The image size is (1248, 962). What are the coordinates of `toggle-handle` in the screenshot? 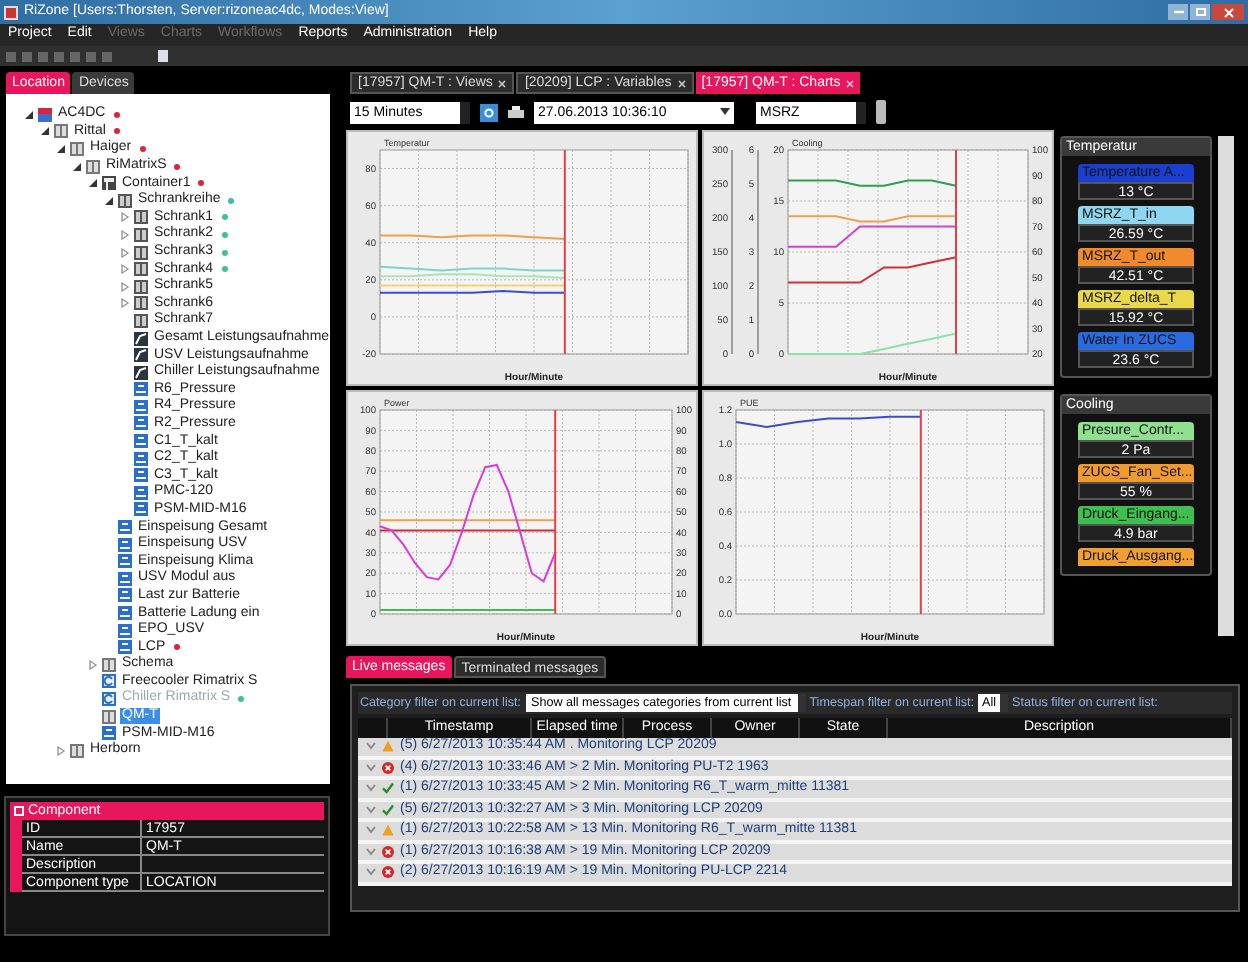 It's located at (881, 112).